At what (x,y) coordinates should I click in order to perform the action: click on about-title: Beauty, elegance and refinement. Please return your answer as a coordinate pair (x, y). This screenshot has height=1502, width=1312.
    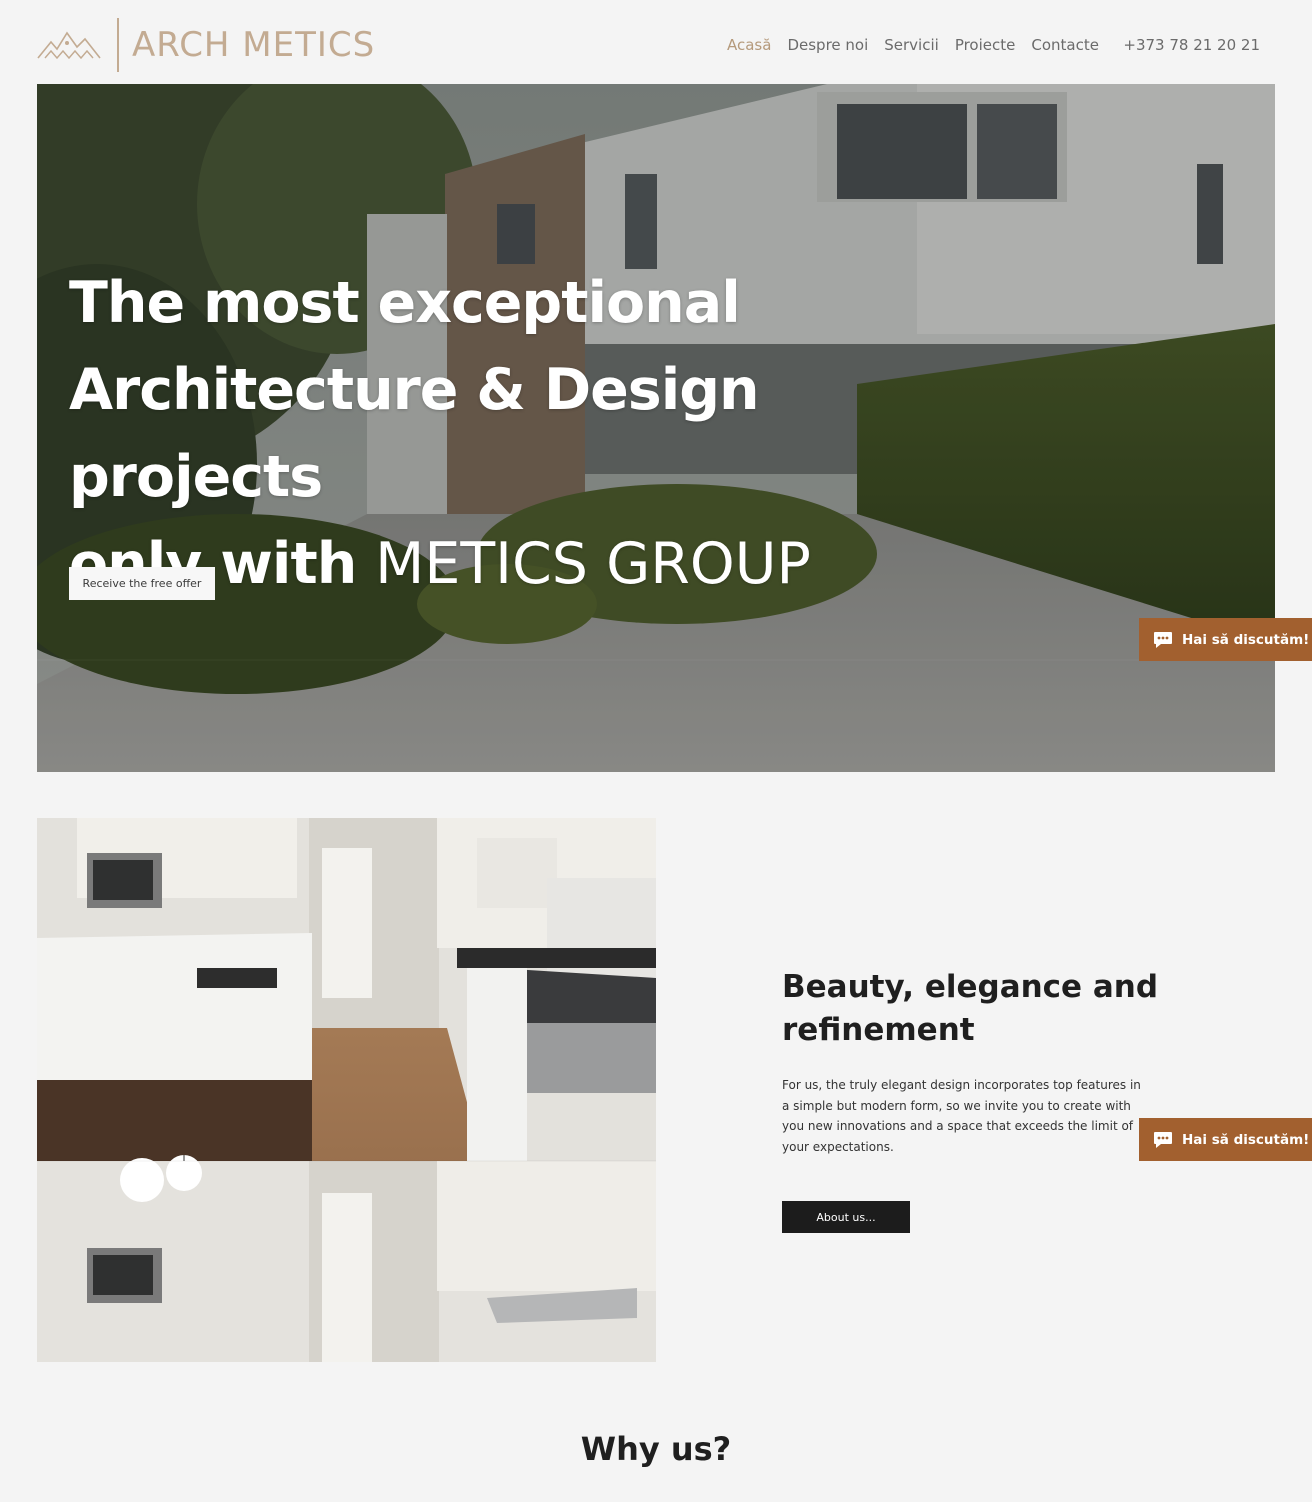
    Looking at the image, I should click on (970, 1008).